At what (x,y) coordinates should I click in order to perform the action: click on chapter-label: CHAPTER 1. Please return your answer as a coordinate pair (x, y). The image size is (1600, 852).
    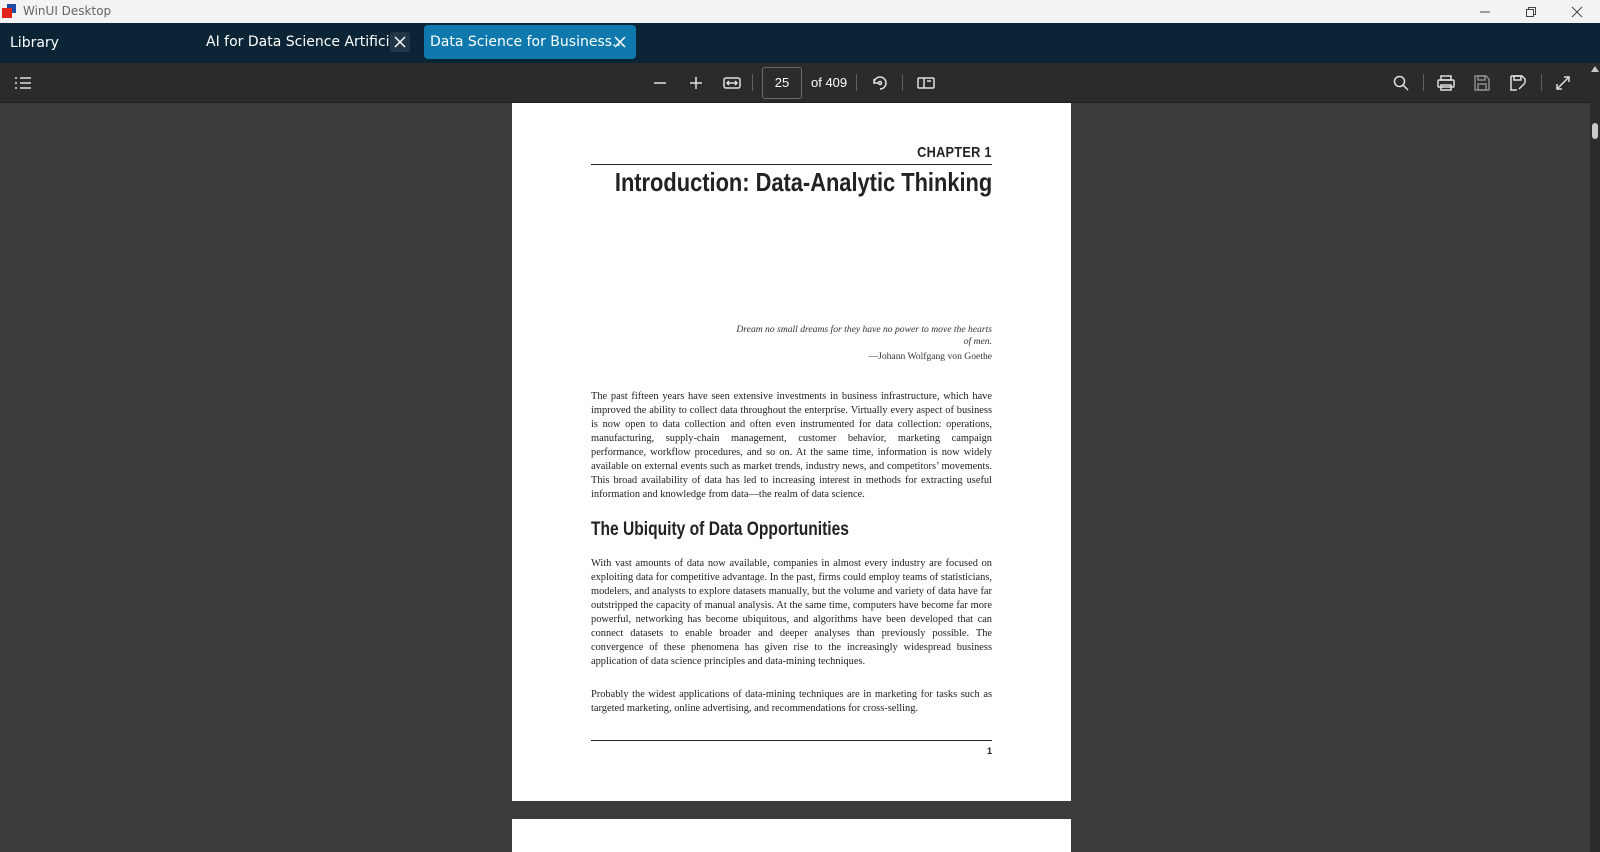
    Looking at the image, I should click on (954, 152).